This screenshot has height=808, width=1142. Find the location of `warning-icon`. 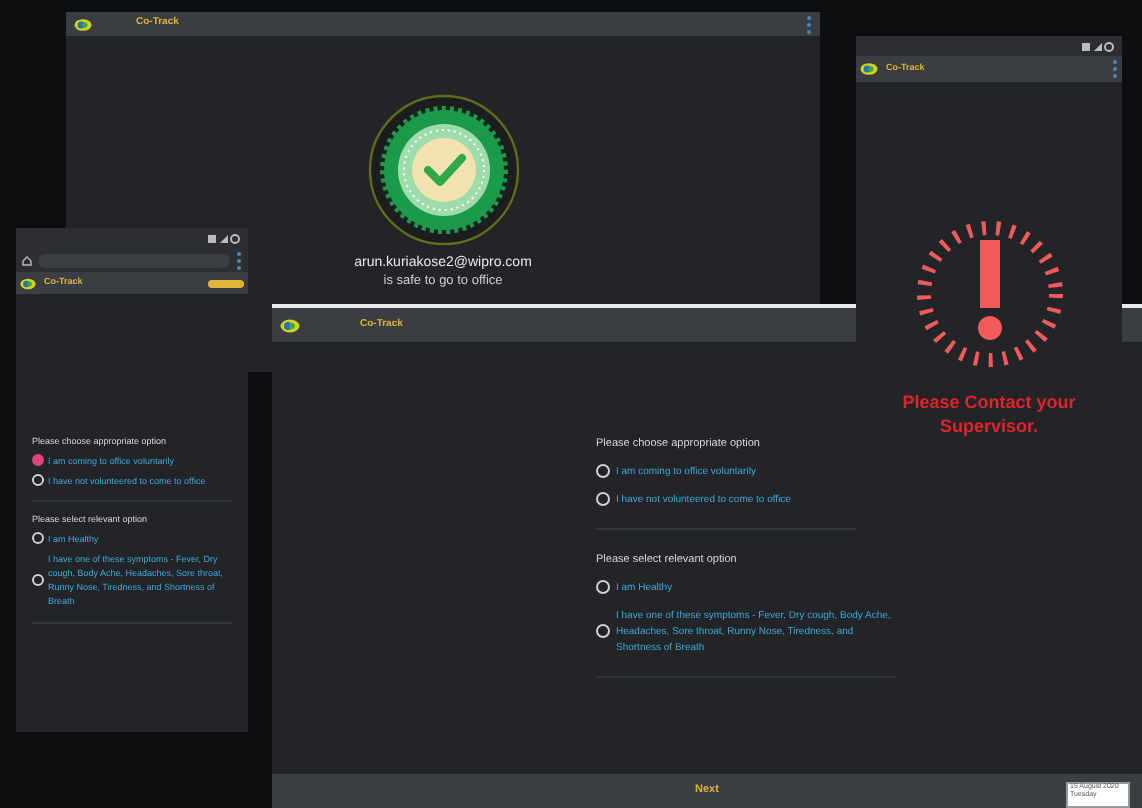

warning-icon is located at coordinates (989, 294).